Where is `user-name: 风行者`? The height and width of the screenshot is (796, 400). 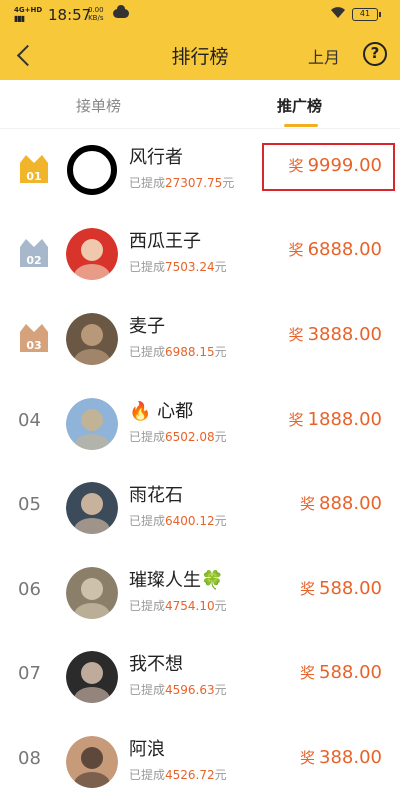
user-name: 风行者 is located at coordinates (156, 157).